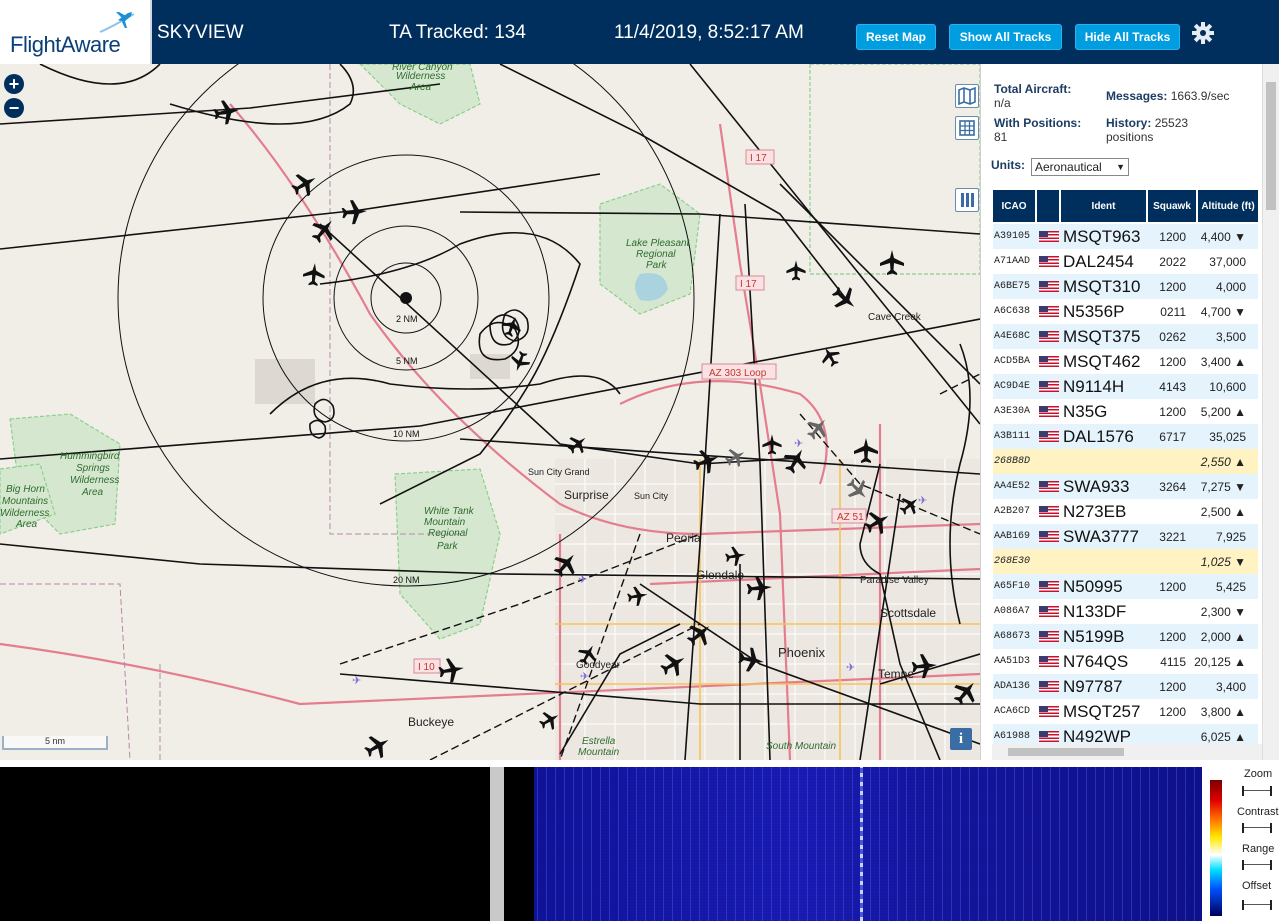  I want to click on table-row: A4E68C MSQT375 0262 3,500, so click(1125, 336).